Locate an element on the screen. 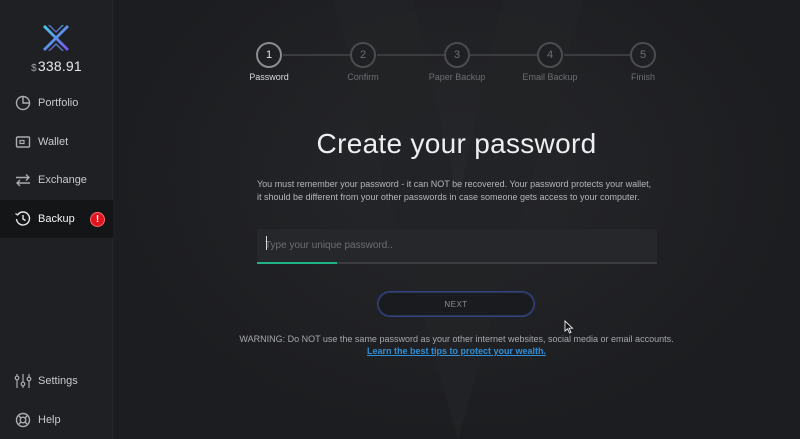 The image size is (800, 439). exchange-arrows-icon is located at coordinates (23, 180).